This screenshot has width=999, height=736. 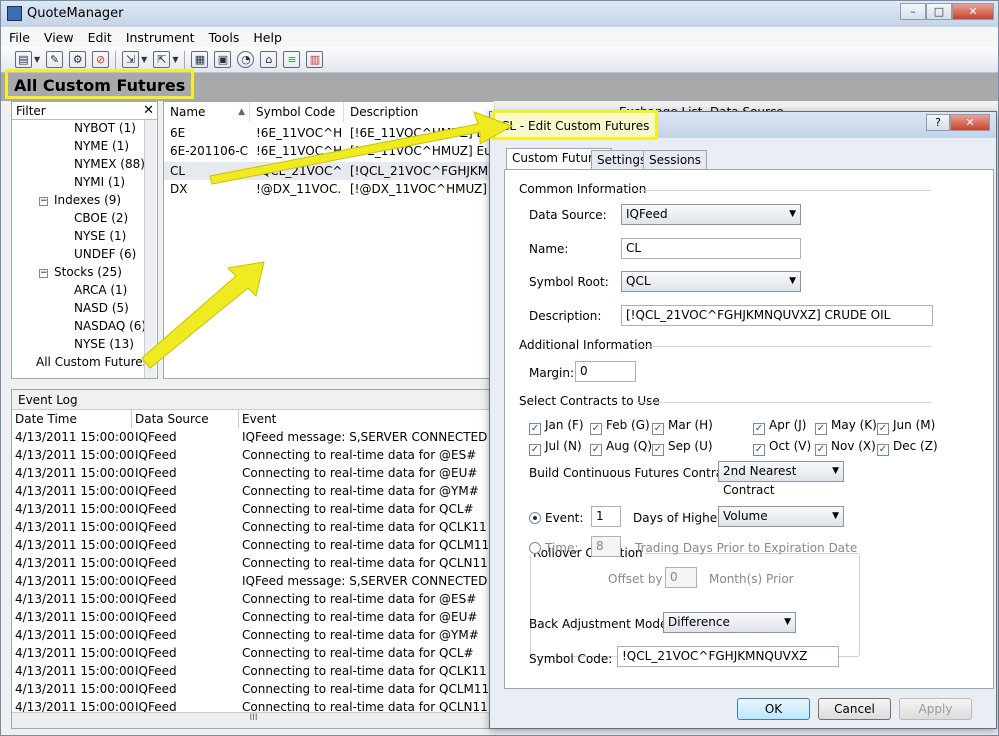 What do you see at coordinates (99, 182) in the screenshot?
I see `tree-item-nymi: NYMI (1)` at bounding box center [99, 182].